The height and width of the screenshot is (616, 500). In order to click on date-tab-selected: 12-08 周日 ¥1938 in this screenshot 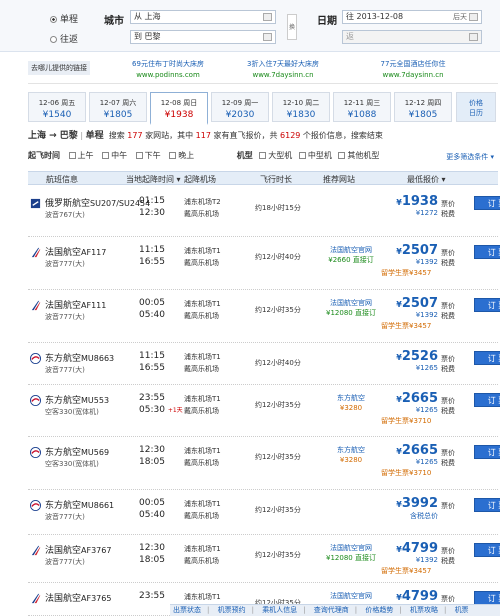, I will do `click(179, 108)`.